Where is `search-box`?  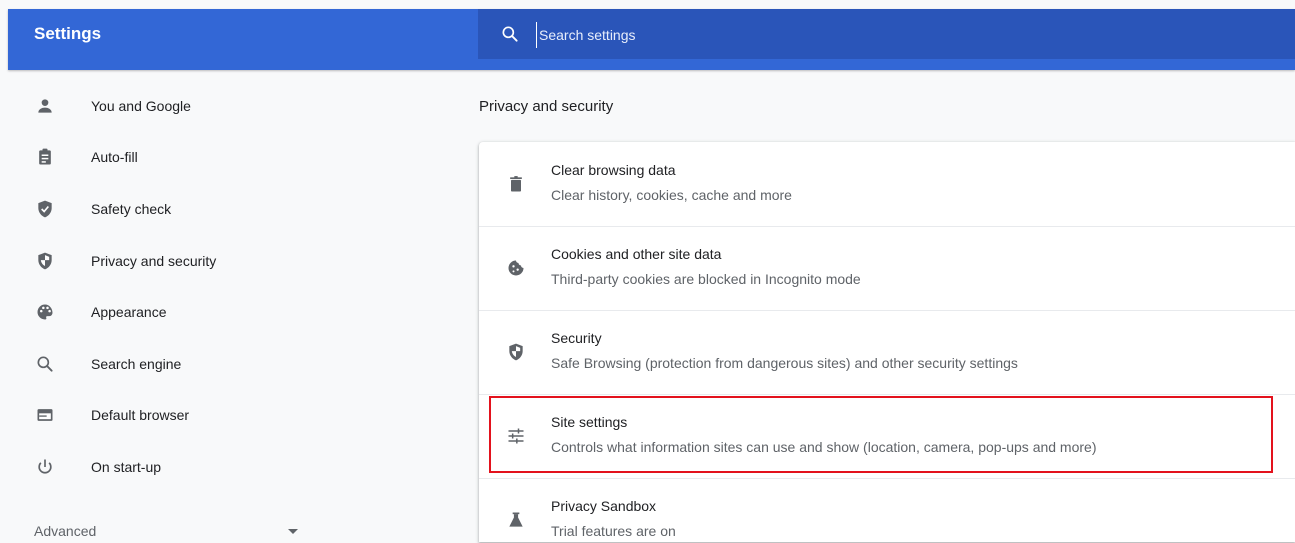 search-box is located at coordinates (886, 34).